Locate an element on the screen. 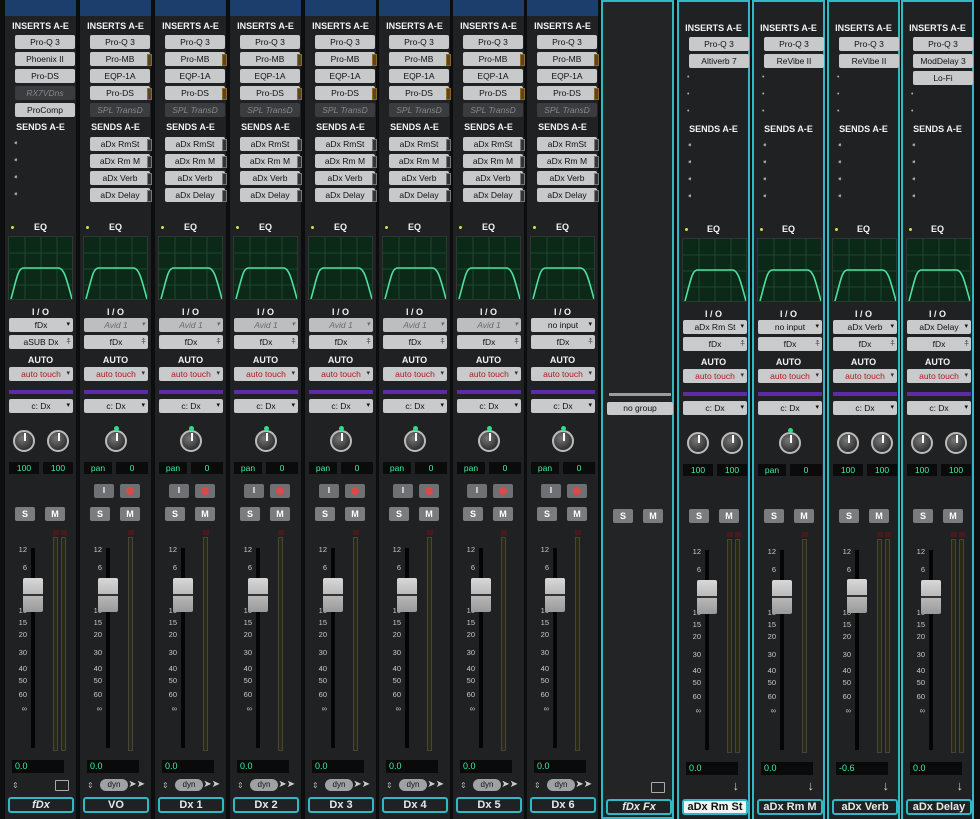  track-name: Dx 3 is located at coordinates (341, 805).